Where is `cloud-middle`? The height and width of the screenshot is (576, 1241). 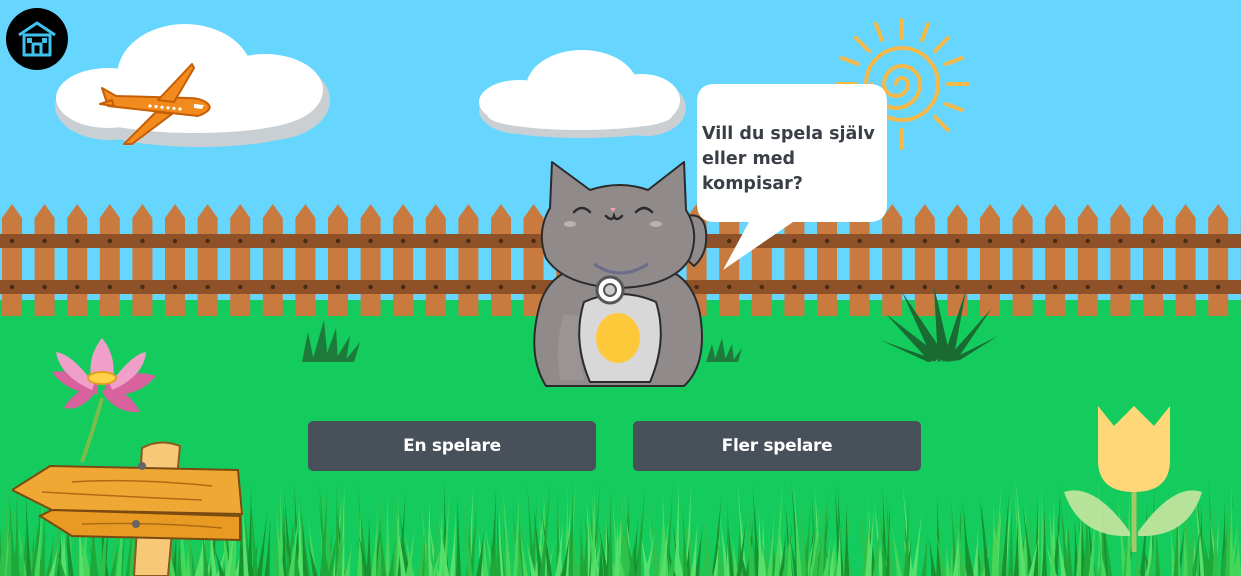 cloud-middle is located at coordinates (582, 94).